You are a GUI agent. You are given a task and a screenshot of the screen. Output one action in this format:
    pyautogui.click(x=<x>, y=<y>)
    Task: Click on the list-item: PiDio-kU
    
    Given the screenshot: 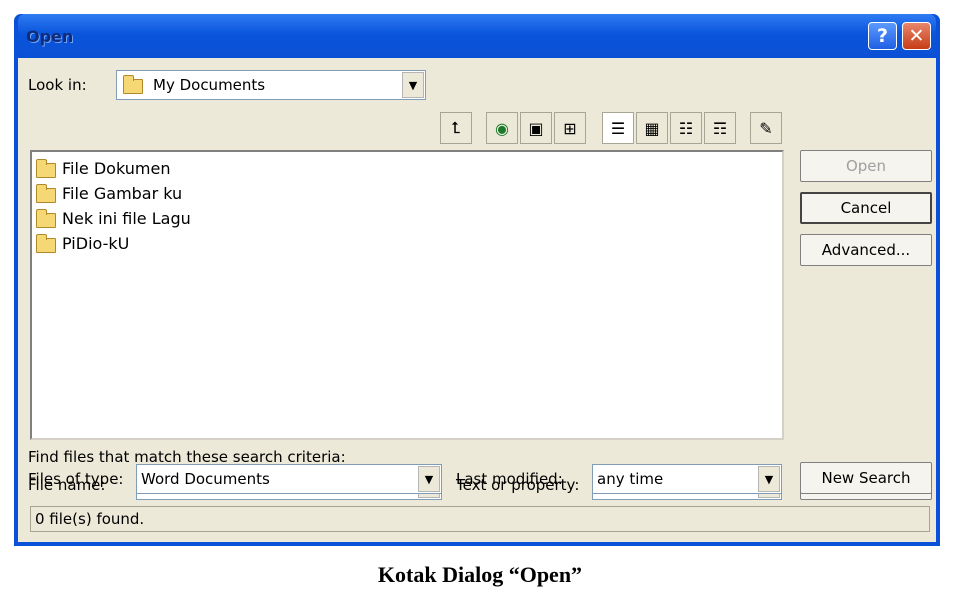 What is the action you would take?
    pyautogui.click(x=82, y=243)
    